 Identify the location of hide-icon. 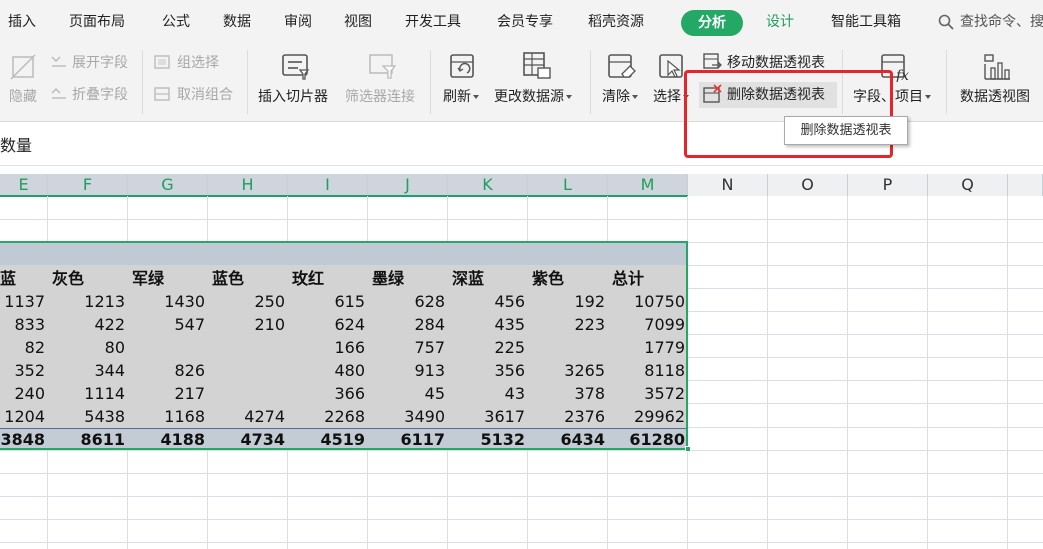
(23, 67).